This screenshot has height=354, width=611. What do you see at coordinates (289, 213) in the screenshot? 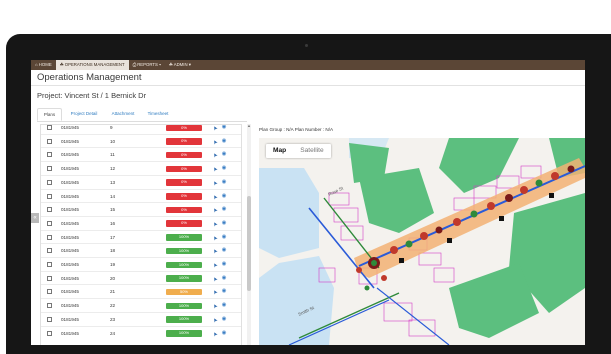
I see `building-block` at bounding box center [289, 213].